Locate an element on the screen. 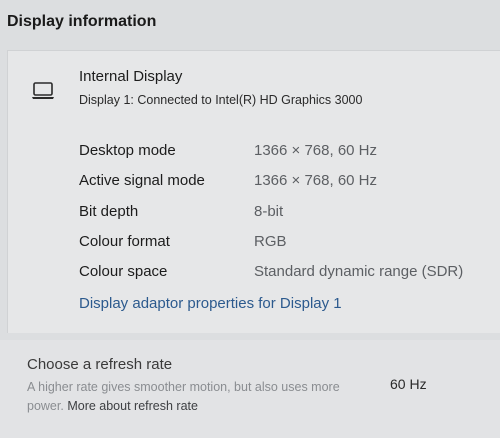 The image size is (500, 438). info-label: Active signal mode is located at coordinates (142, 180).